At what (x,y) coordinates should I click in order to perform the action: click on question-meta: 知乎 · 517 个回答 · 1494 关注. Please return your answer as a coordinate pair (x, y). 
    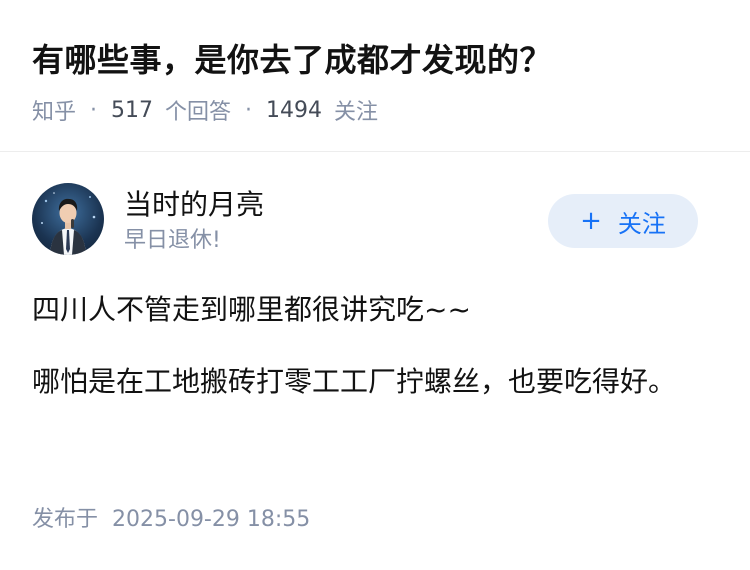
    Looking at the image, I should click on (205, 110).